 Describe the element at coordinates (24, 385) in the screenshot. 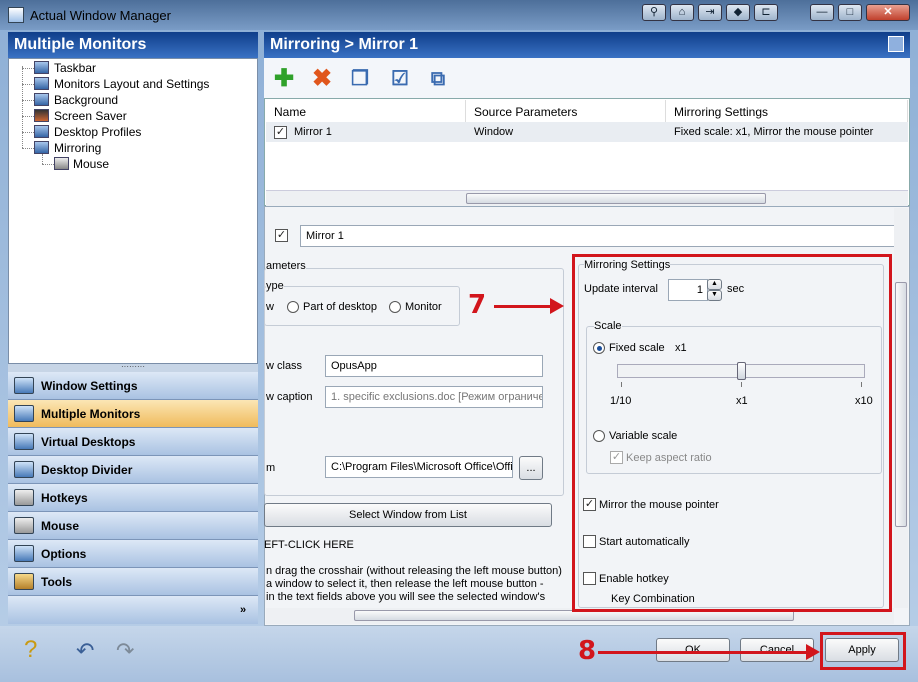

I see `window-settings-icon` at that location.